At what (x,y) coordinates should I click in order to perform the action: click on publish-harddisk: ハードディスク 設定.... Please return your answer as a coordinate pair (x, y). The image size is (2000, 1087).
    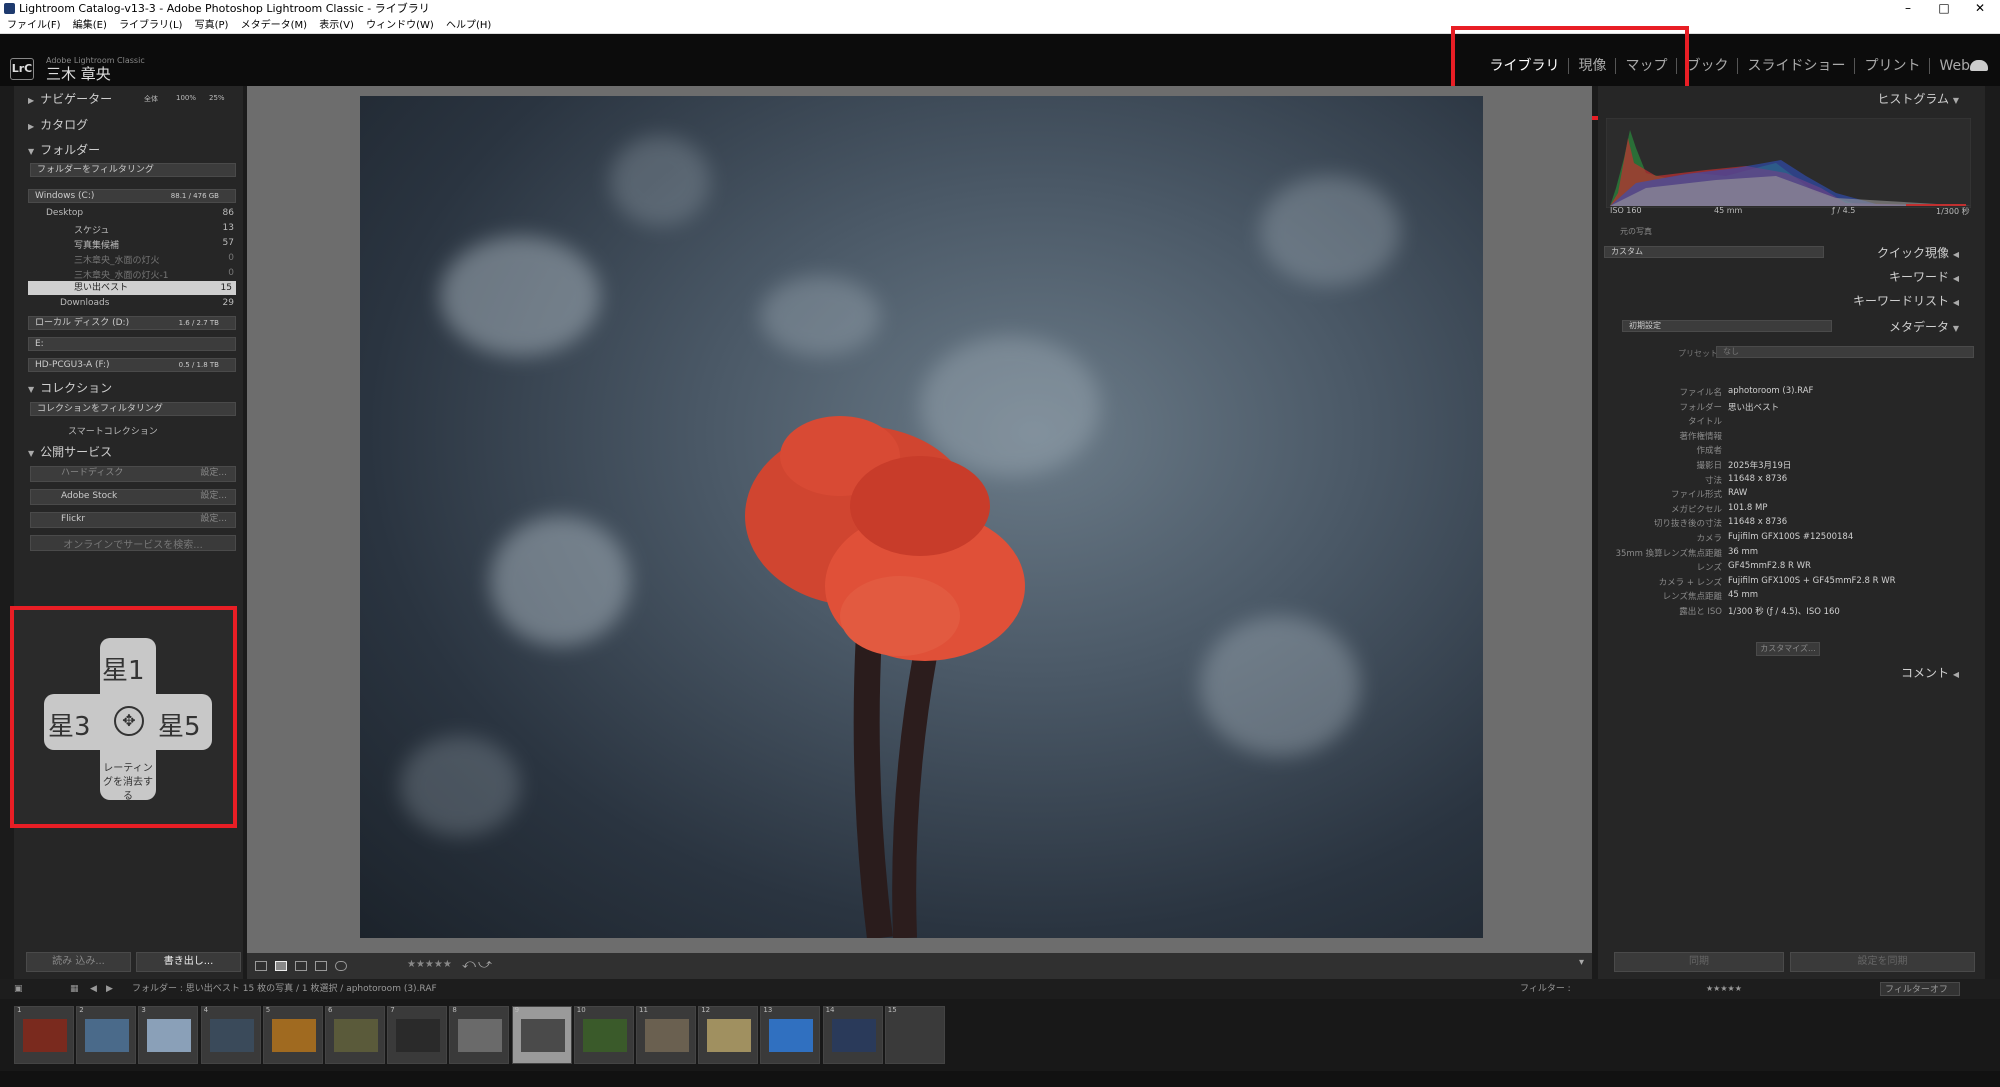
    Looking at the image, I should click on (133, 474).